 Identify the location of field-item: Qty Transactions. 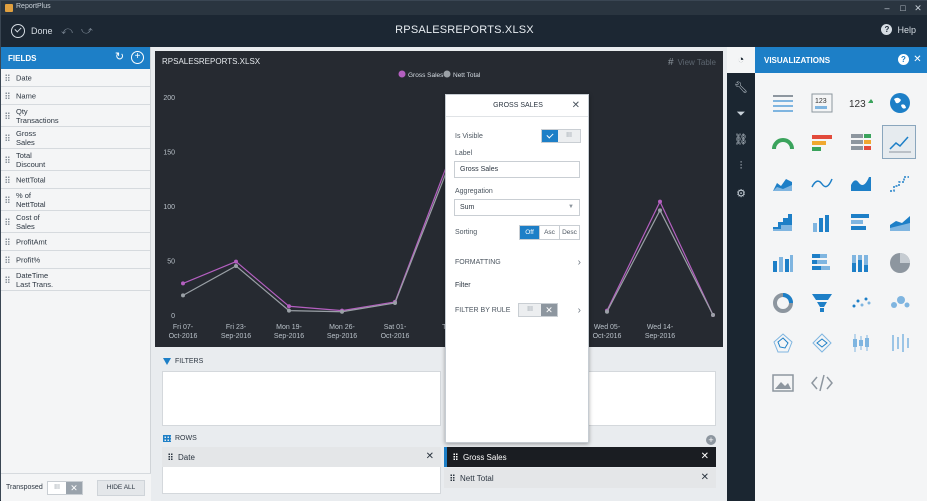
(75, 116).